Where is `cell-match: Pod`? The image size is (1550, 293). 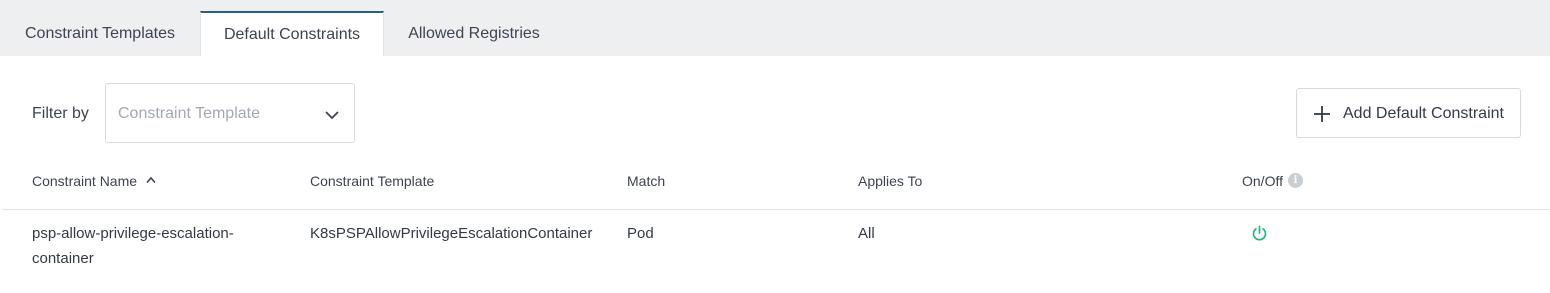
cell-match: Pod is located at coordinates (640, 233).